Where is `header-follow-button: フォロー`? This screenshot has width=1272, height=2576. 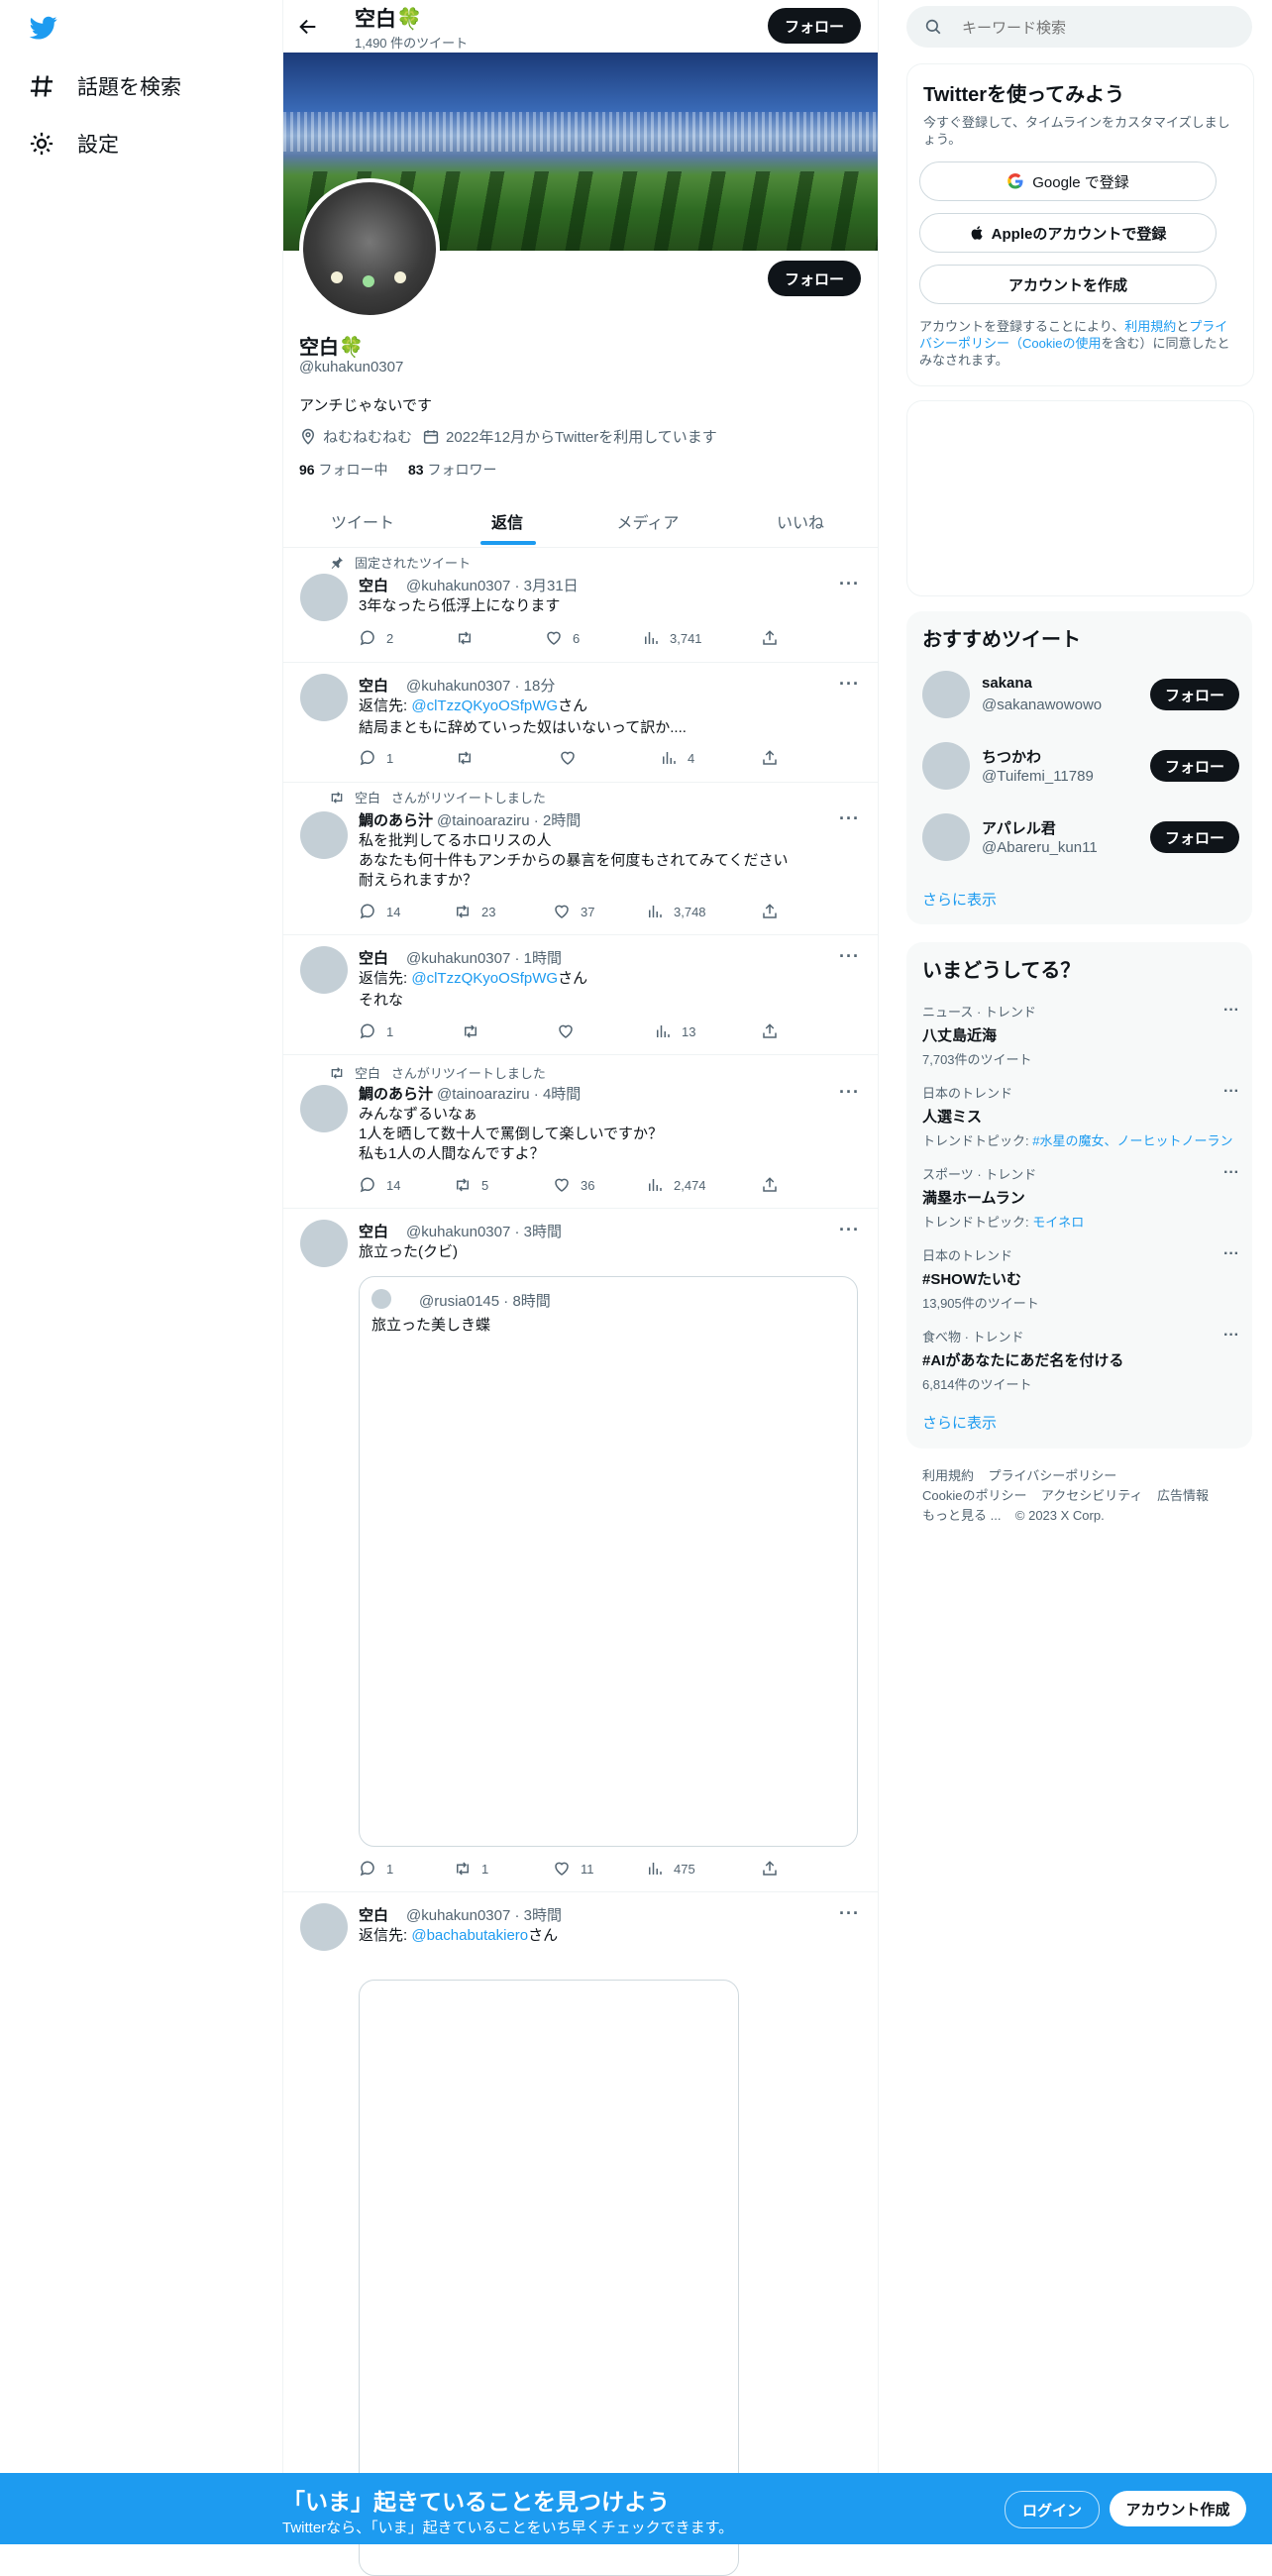
header-follow-button: フォロー is located at coordinates (814, 26).